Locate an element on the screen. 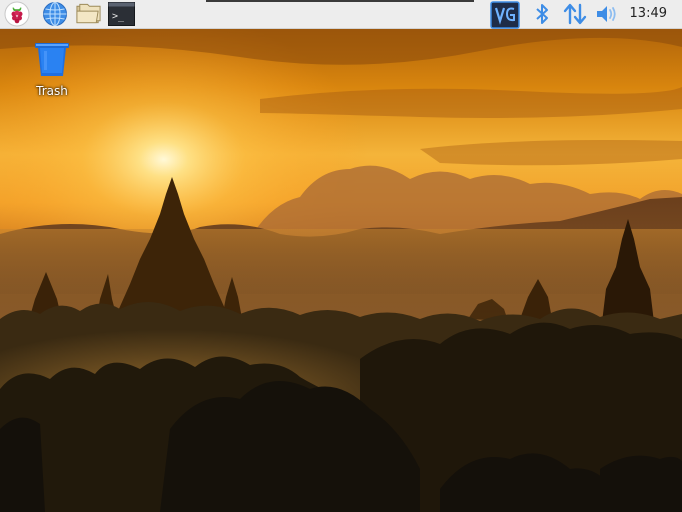 This screenshot has width=682, height=512. volume-tray-button is located at coordinates (606, 14).